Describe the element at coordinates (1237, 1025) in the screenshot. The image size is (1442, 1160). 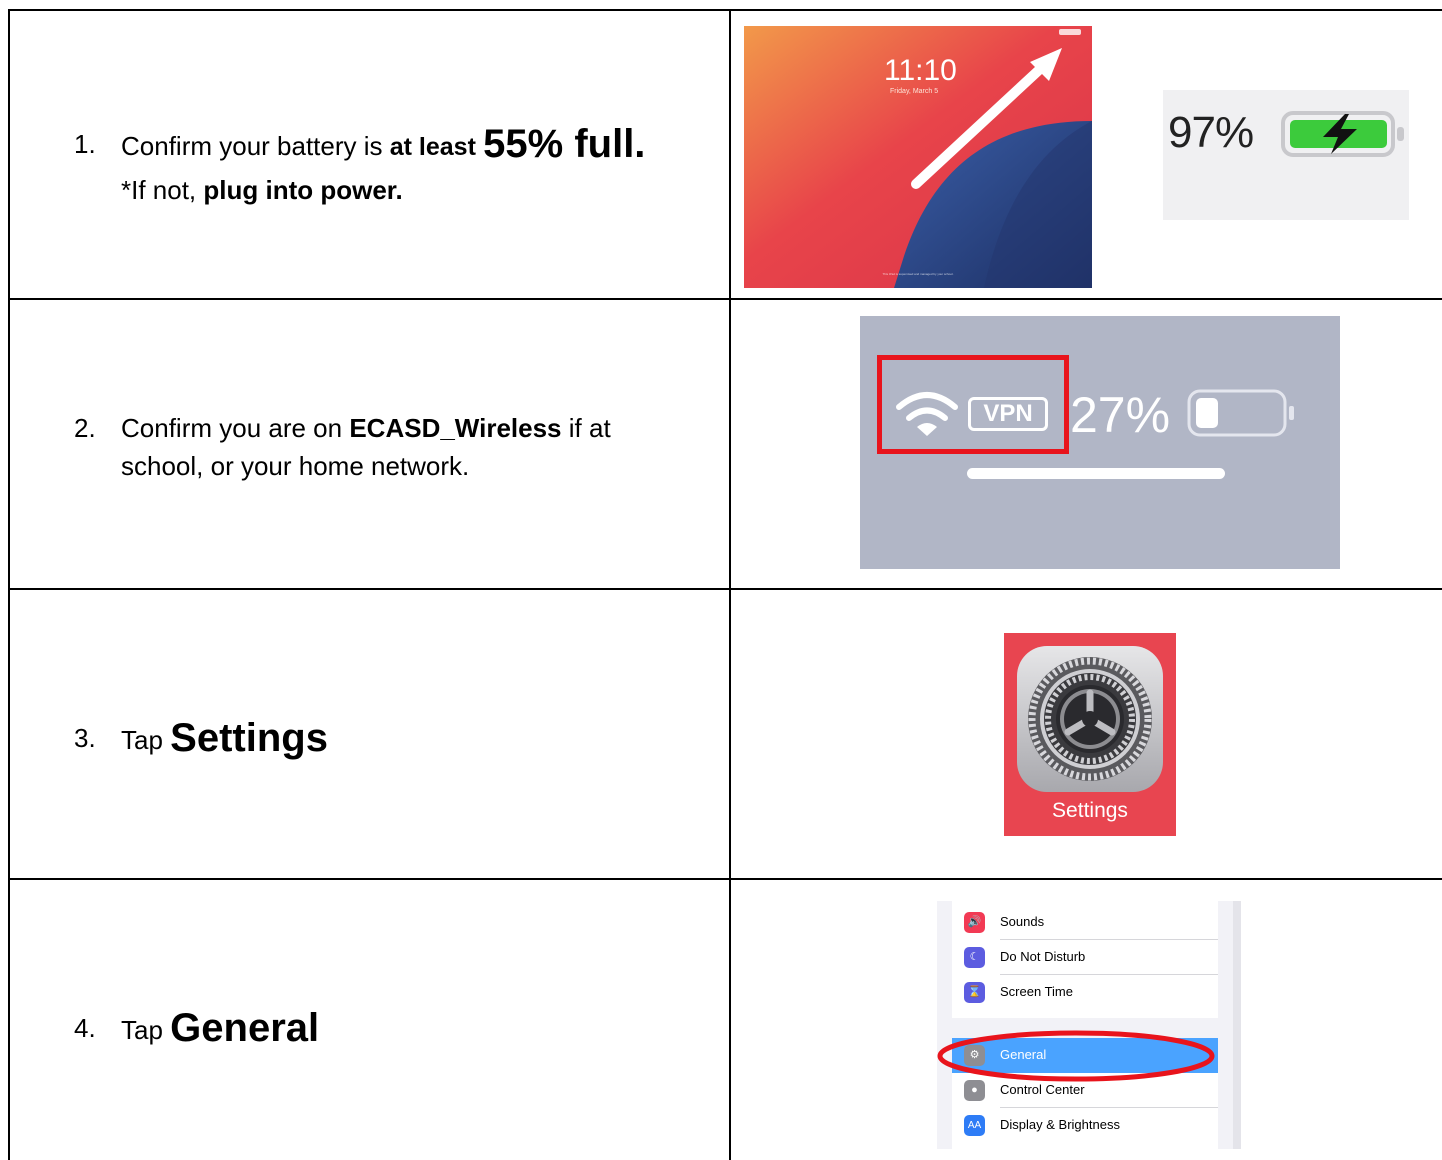
I see `split-view-divider` at that location.